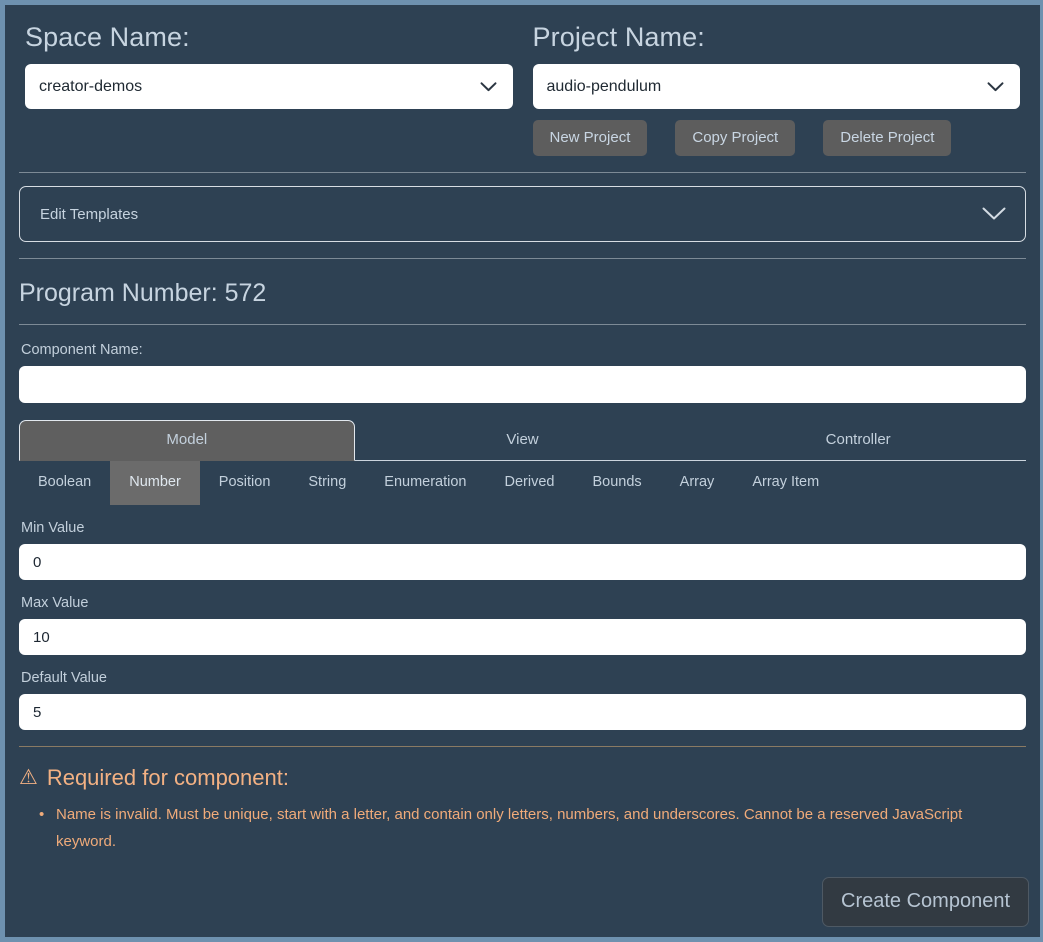 The image size is (1043, 942). What do you see at coordinates (64, 483) in the screenshot?
I see `subtab-boolean: Boolean` at bounding box center [64, 483].